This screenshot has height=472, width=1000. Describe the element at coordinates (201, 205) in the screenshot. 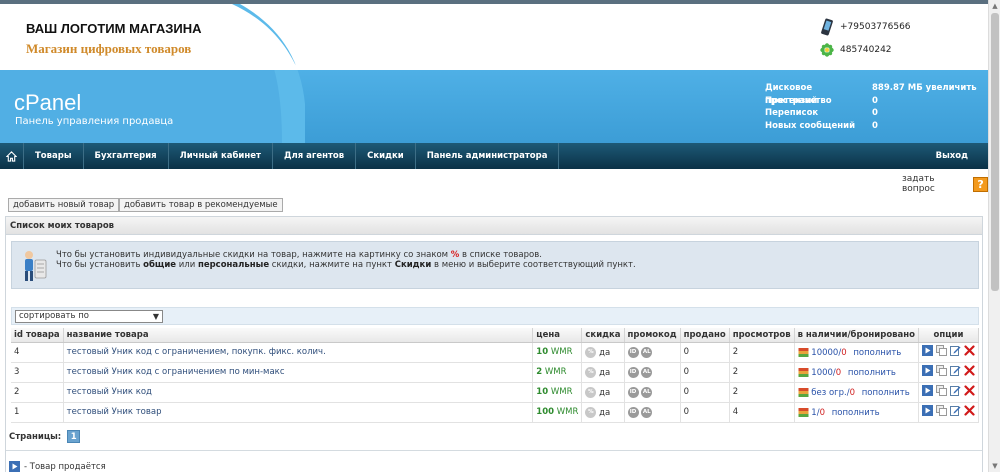

I see `add-recommended-button: добавить товар в рекомендуемые` at that location.